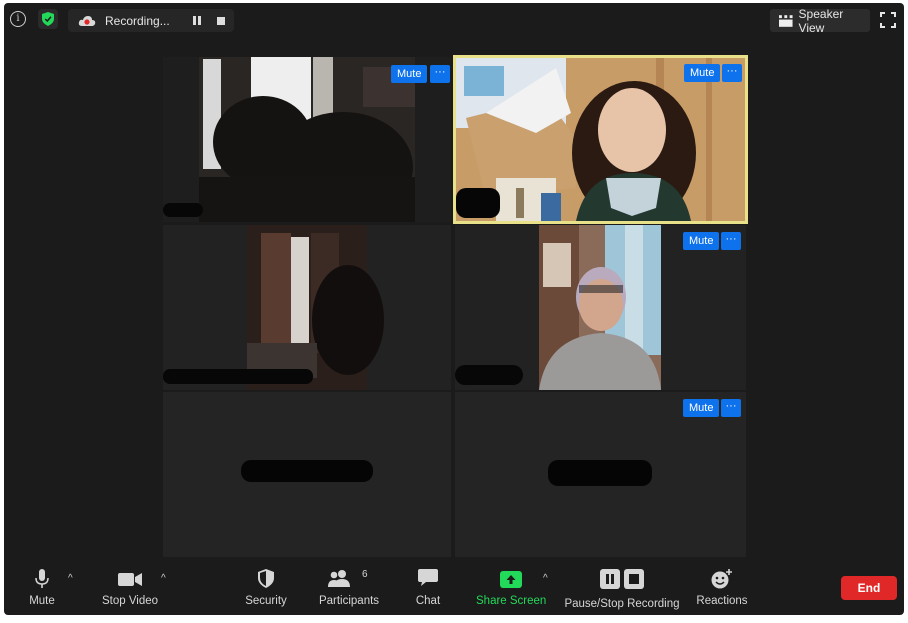 This screenshot has height=623, width=908. What do you see at coordinates (48, 19) in the screenshot?
I see `encryption-shield-icon` at bounding box center [48, 19].